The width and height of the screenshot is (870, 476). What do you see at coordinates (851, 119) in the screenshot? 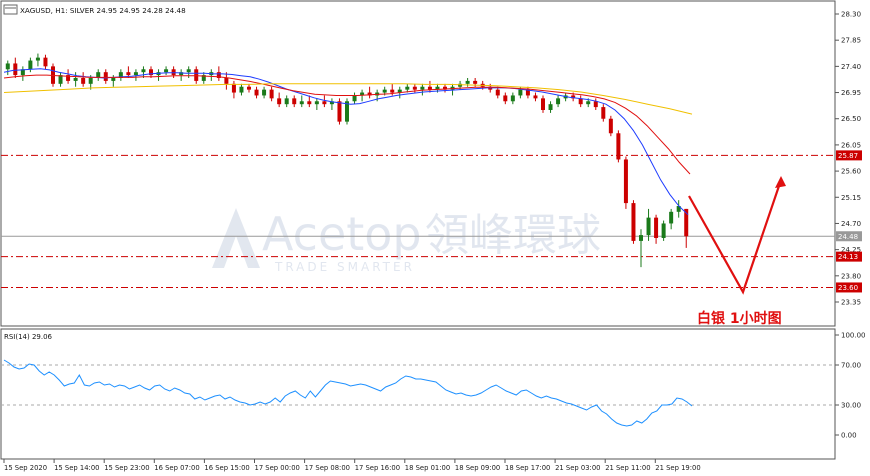
I see `price-tick-label: 26.50` at bounding box center [851, 119].